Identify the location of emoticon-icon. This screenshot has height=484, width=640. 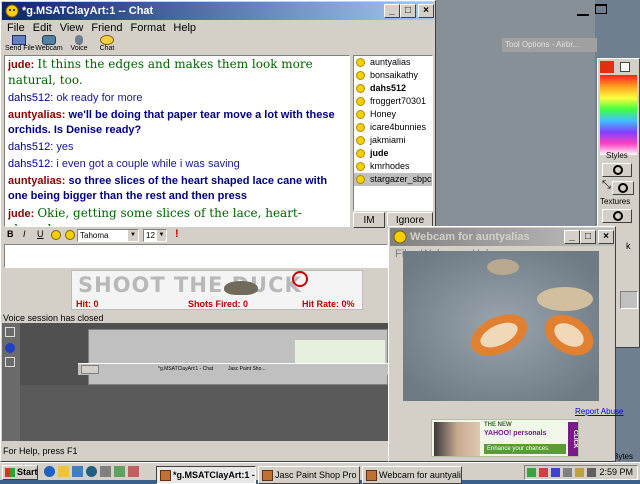
(70, 235).